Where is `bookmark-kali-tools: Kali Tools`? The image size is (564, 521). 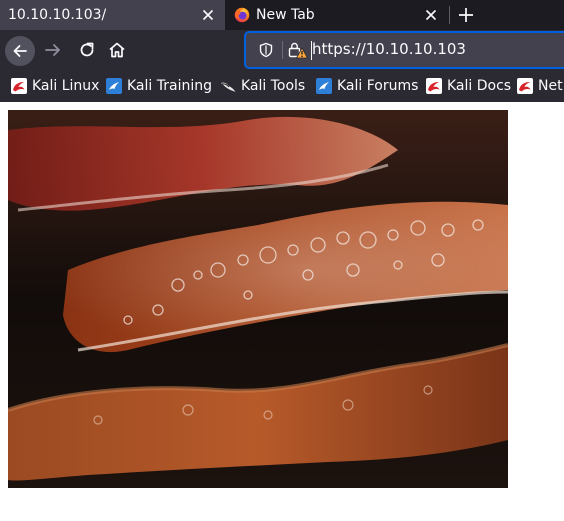
bookmark-kali-tools: Kali Tools is located at coordinates (262, 86).